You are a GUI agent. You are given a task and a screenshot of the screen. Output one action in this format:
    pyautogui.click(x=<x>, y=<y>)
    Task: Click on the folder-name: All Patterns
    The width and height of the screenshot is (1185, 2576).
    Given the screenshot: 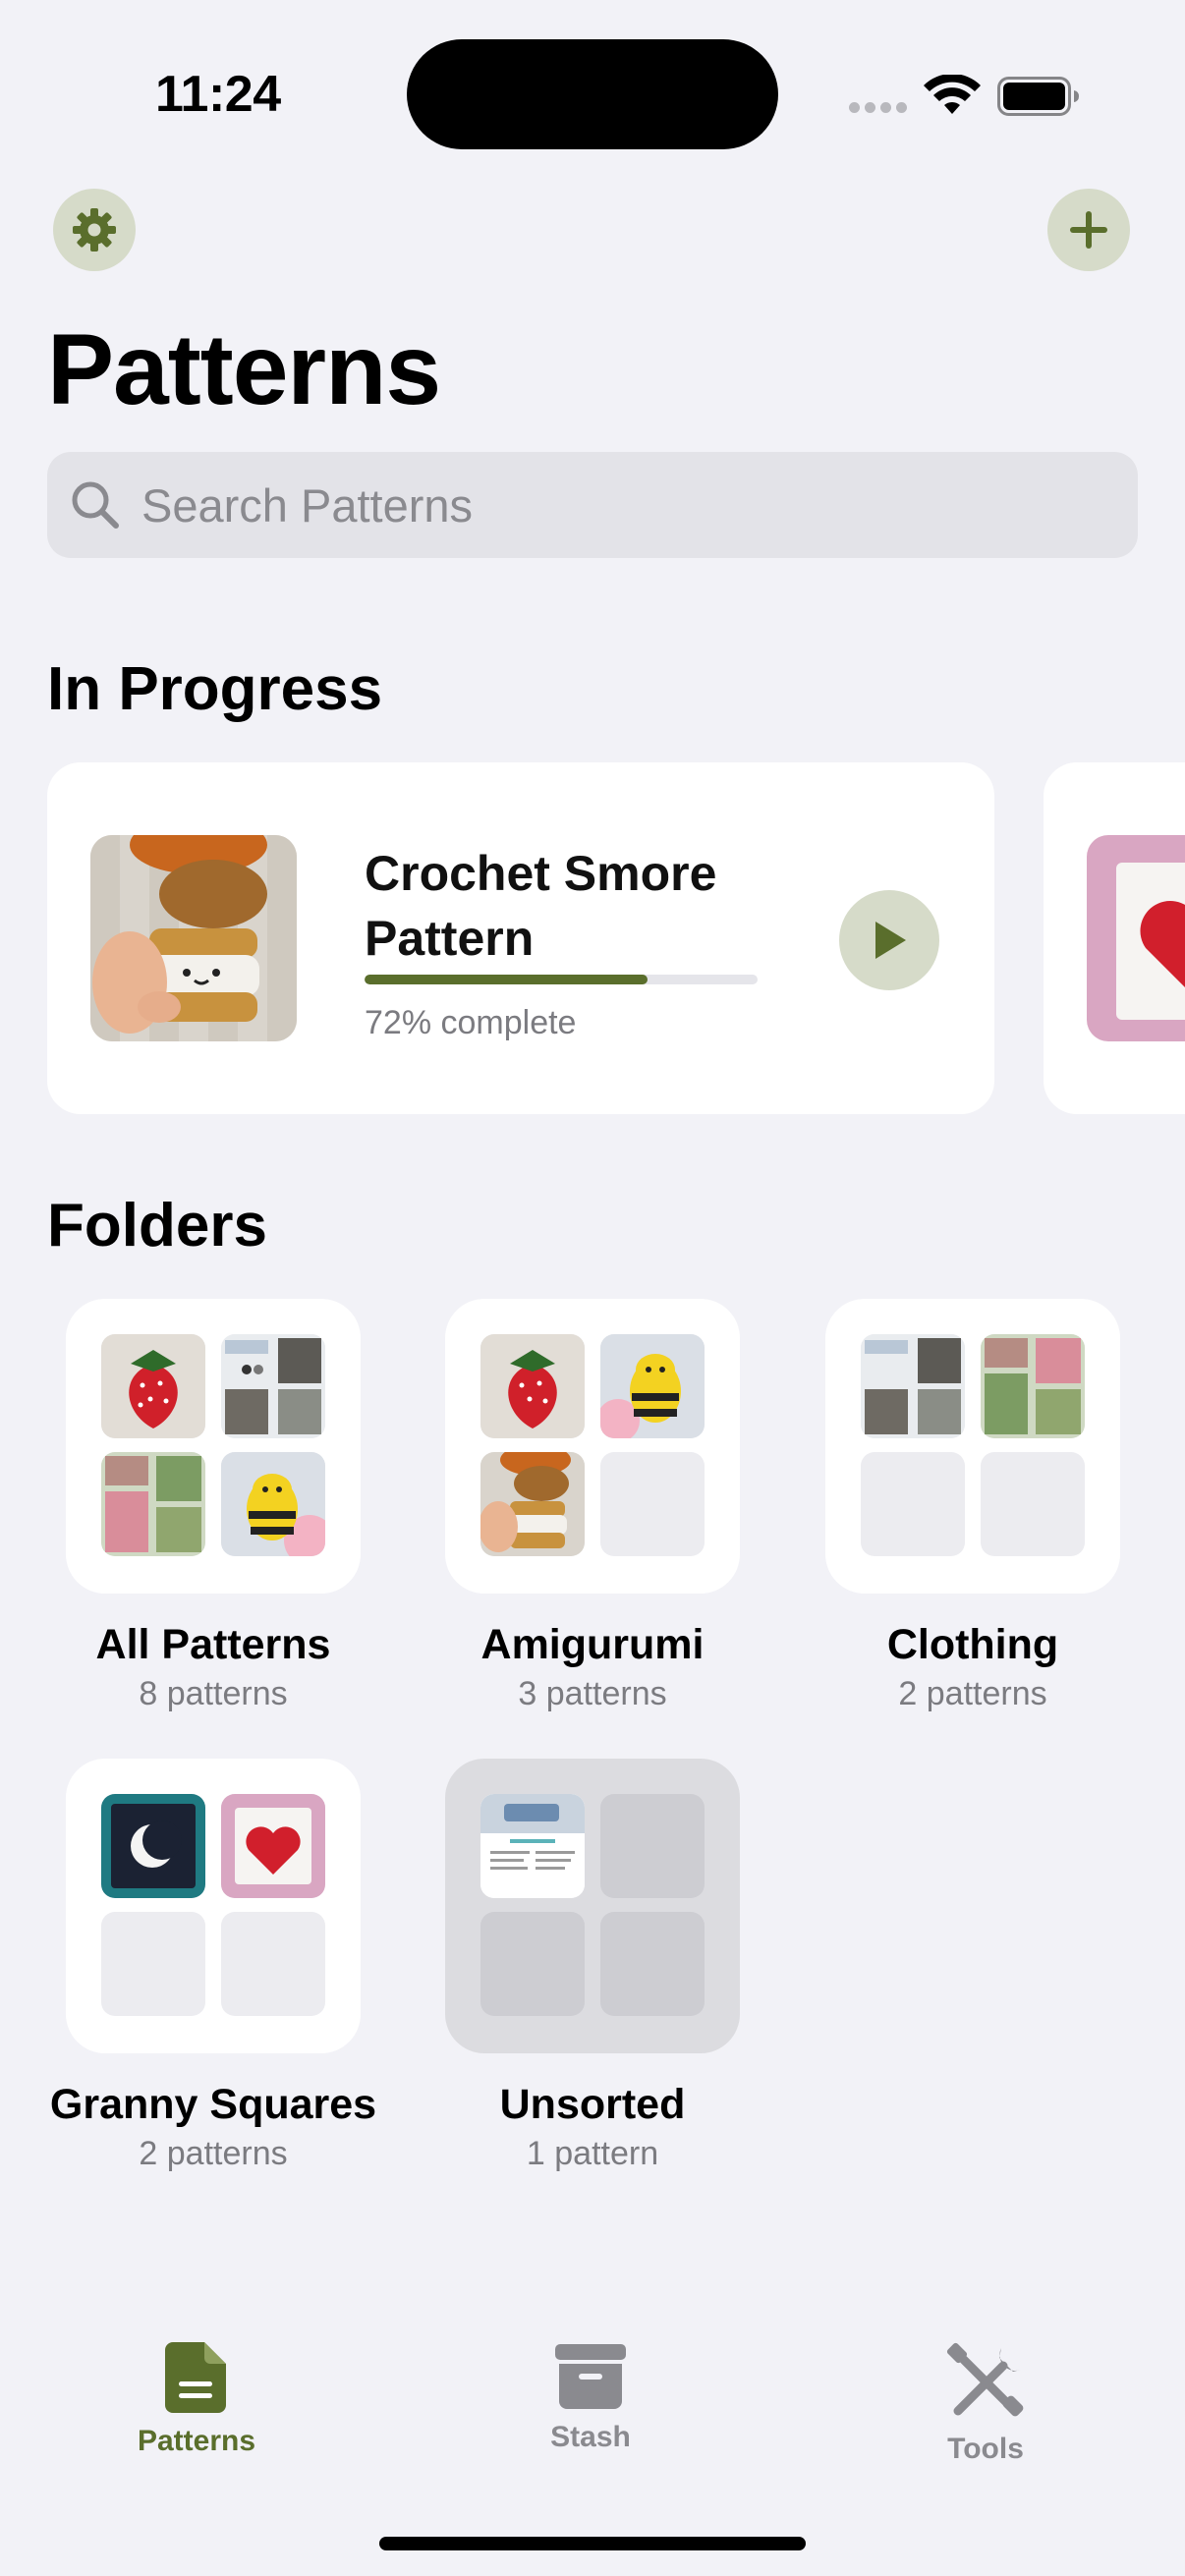 What is the action you would take?
    pyautogui.click(x=213, y=1644)
    